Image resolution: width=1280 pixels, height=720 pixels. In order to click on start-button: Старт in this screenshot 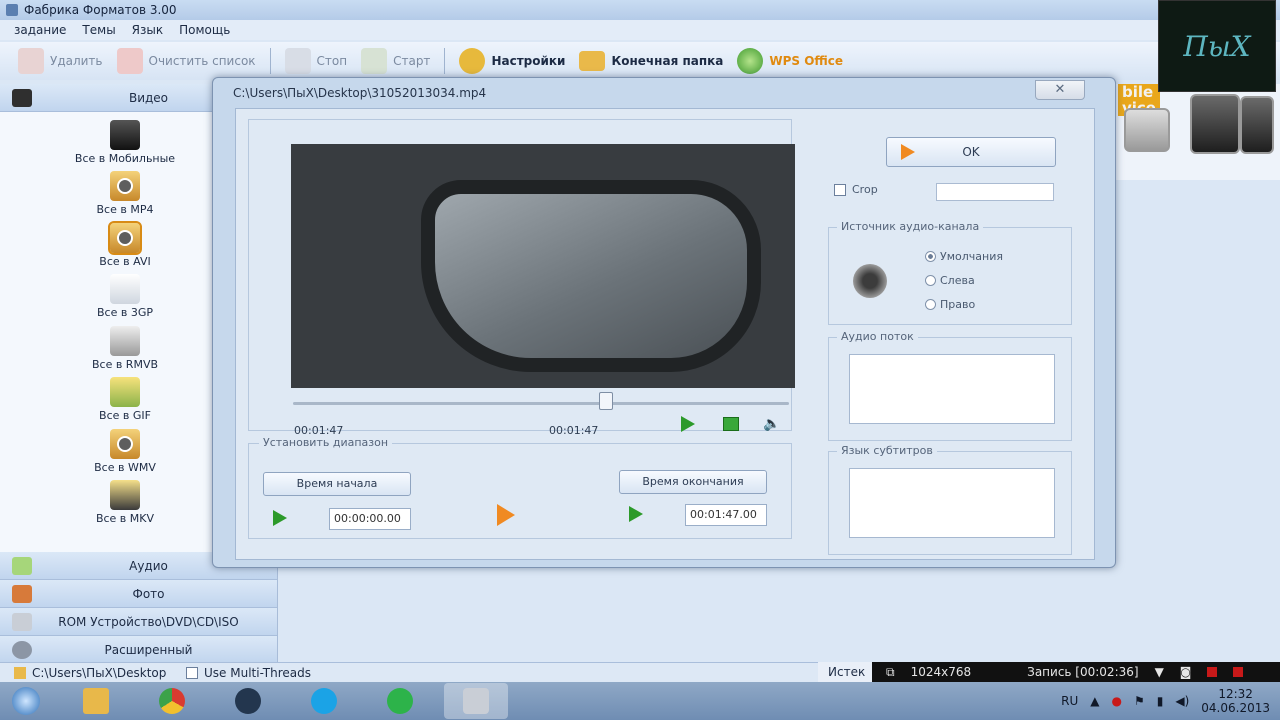, I will do `click(395, 61)`.